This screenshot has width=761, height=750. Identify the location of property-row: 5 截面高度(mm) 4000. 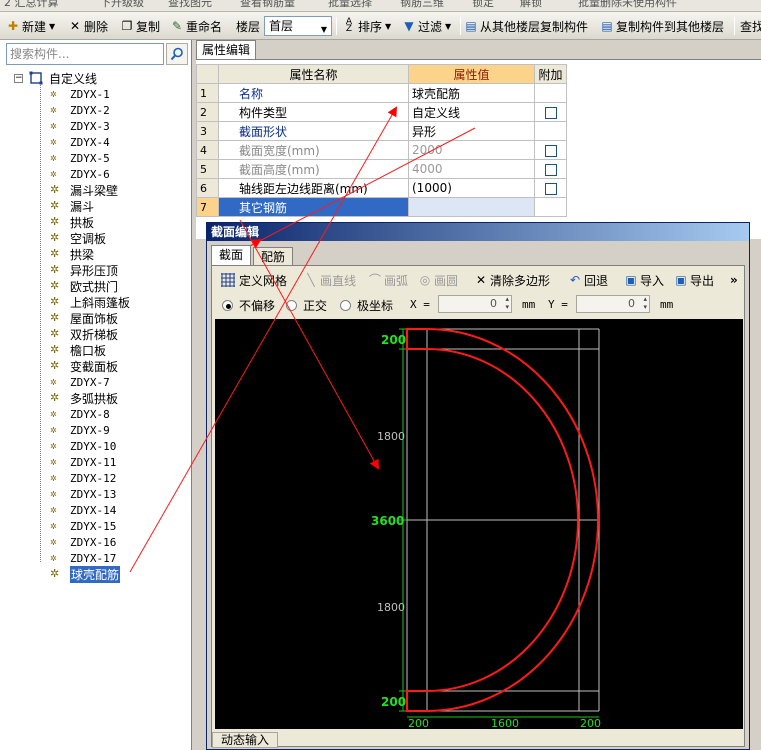
(381, 169).